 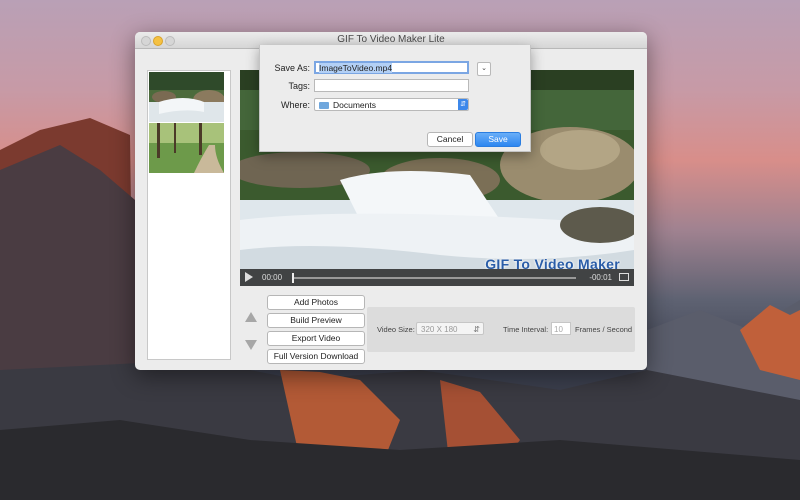 I want to click on video-size-label: Video Size:, so click(x=396, y=329).